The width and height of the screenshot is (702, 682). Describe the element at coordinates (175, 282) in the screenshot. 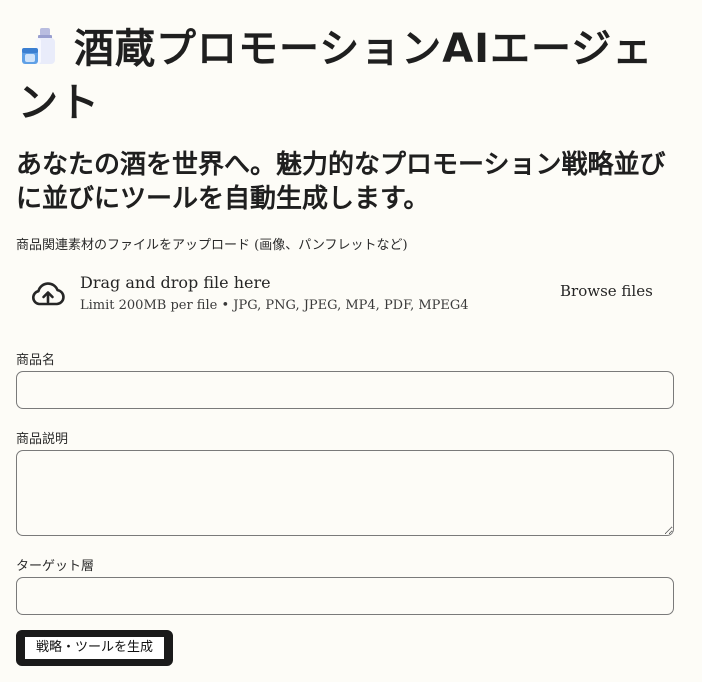

I see `dropzone-instruction: Drag and drop file here` at that location.